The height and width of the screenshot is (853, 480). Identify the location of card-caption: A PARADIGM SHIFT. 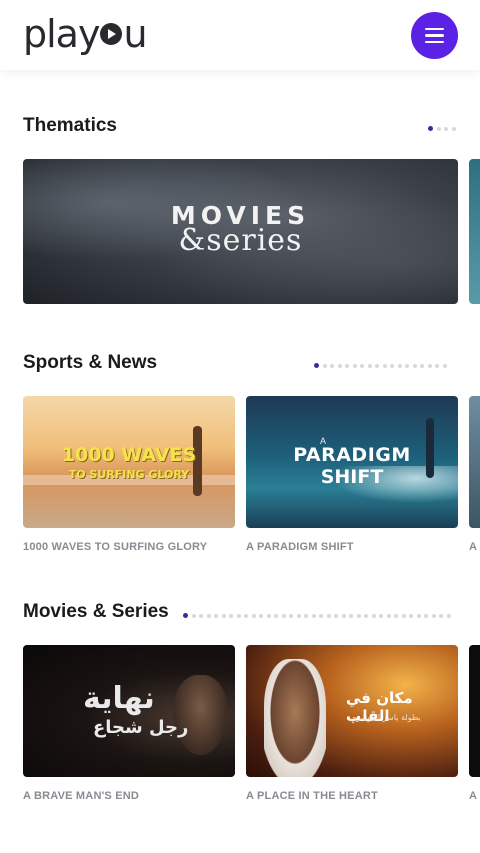
(300, 547).